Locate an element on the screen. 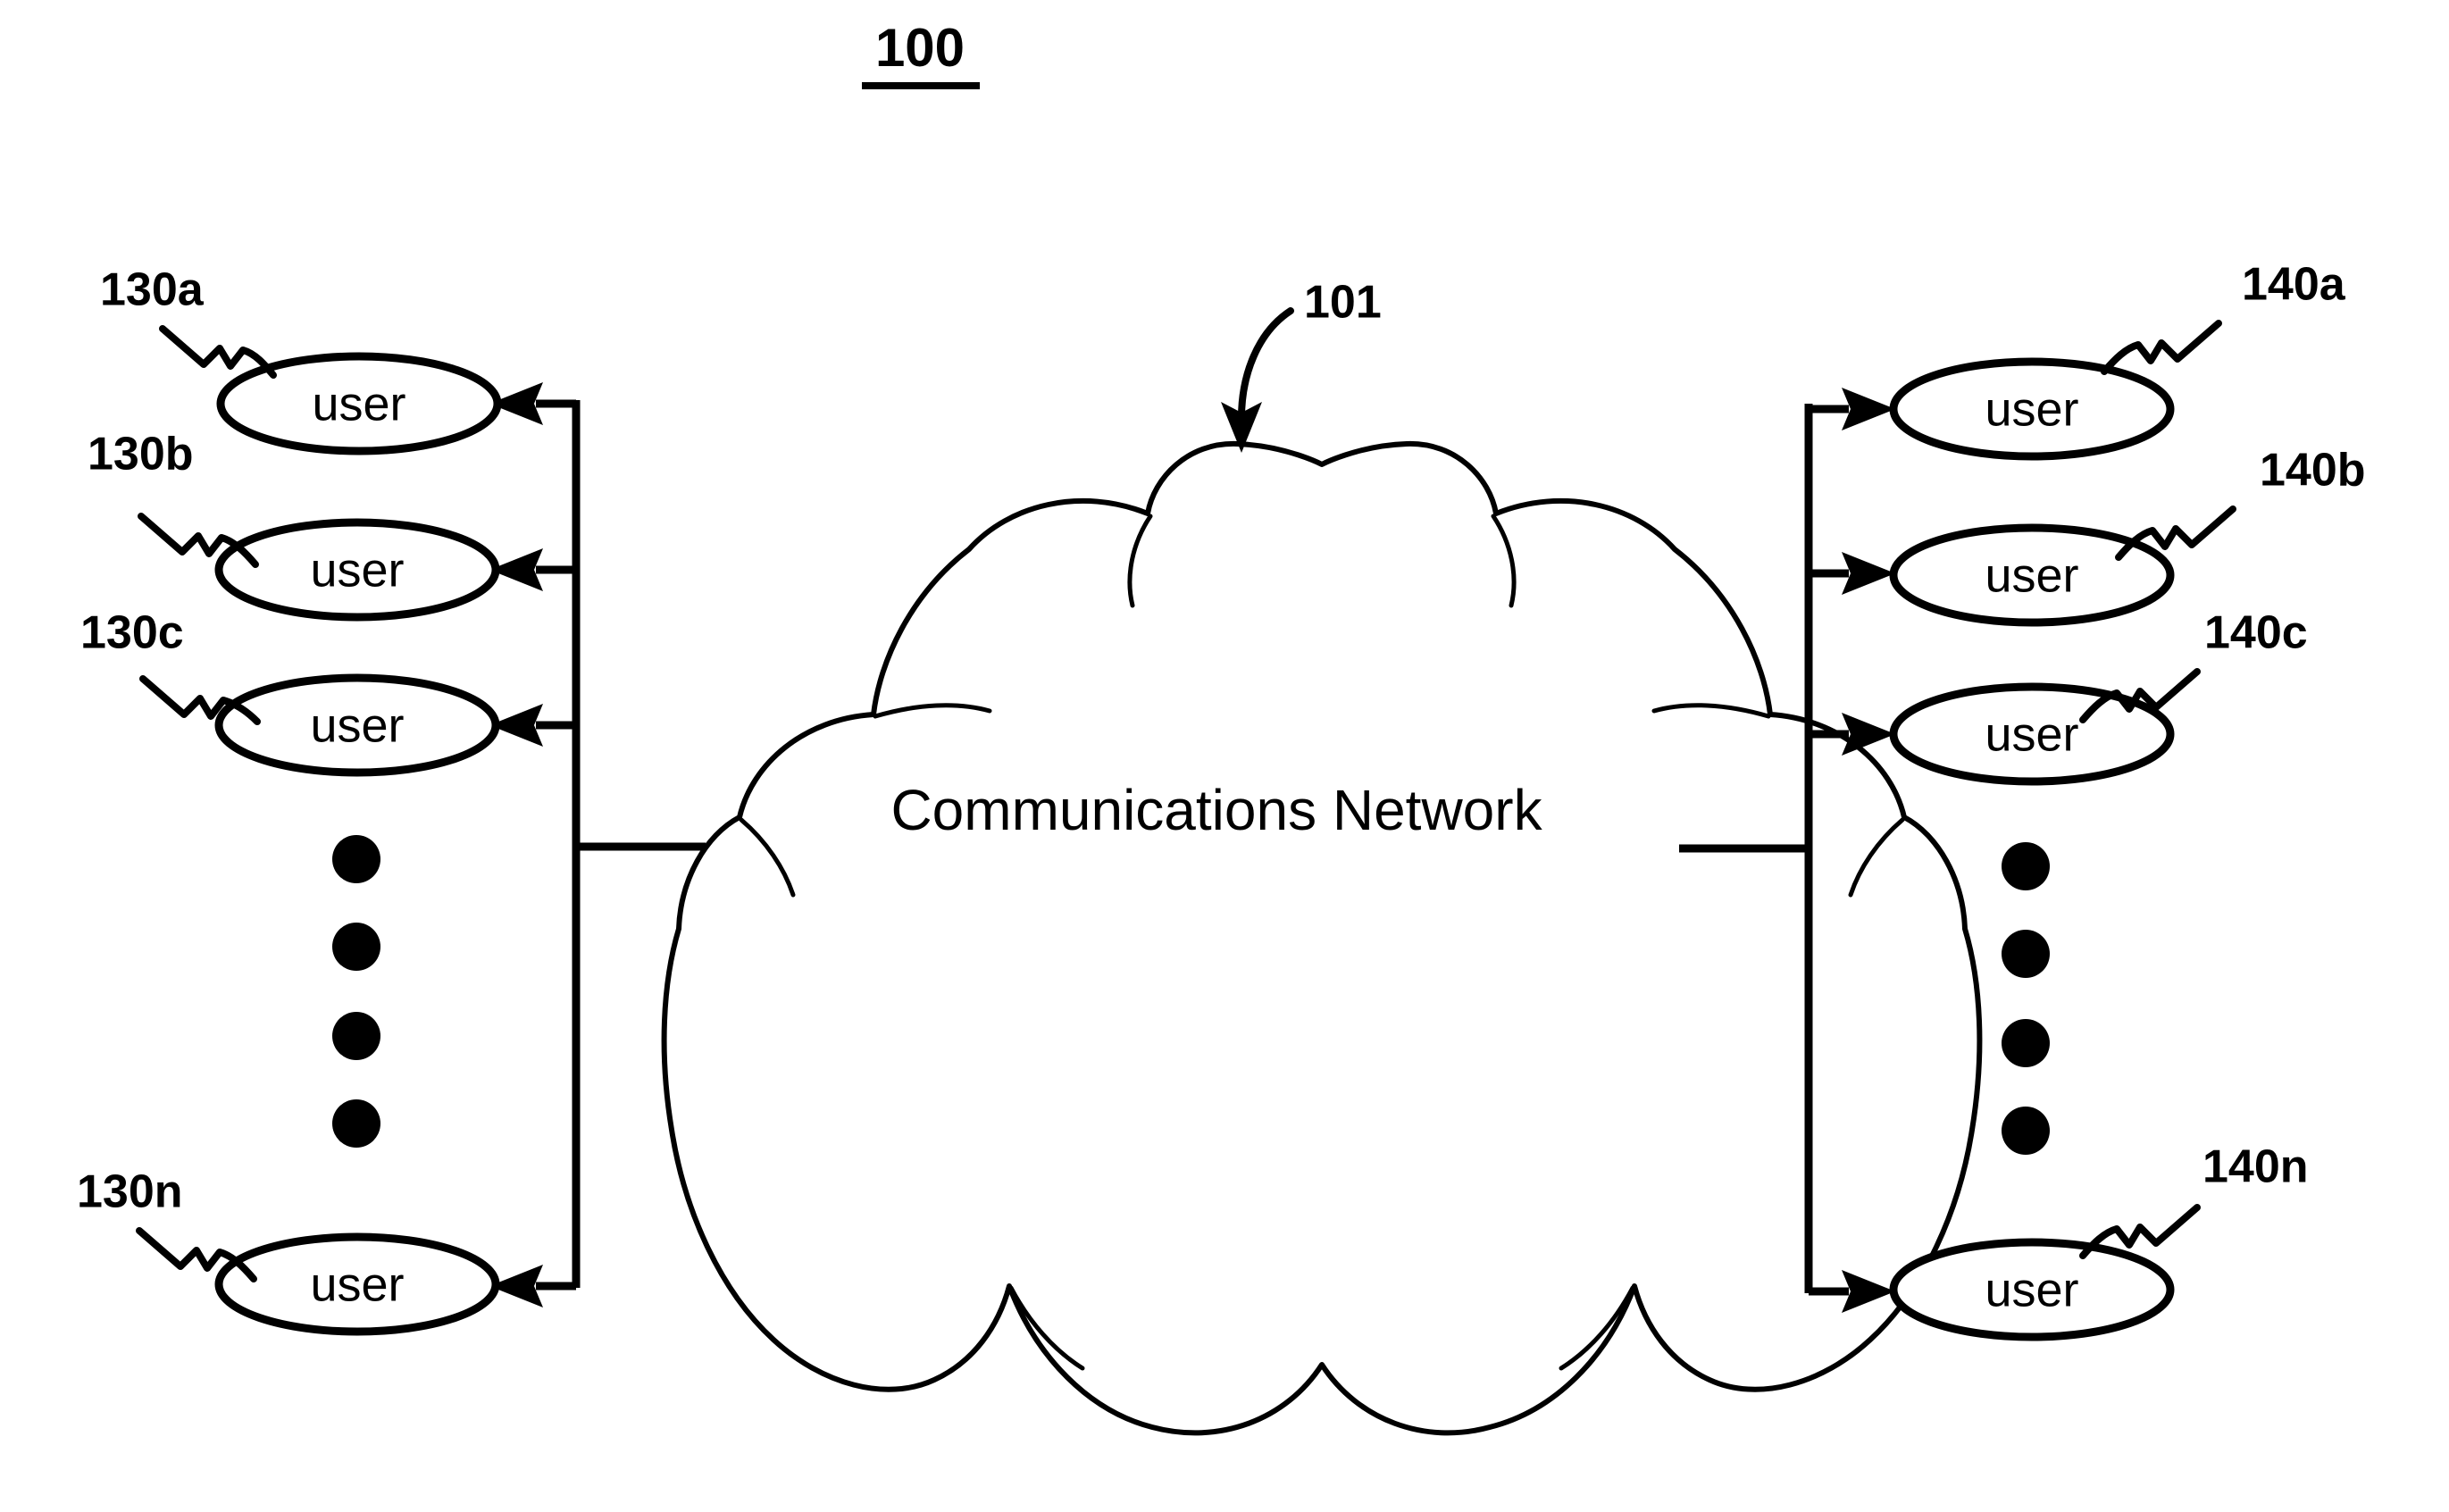 This screenshot has width=2449, height=1512. right-callout-140a: 140a is located at coordinates (2223, 317).